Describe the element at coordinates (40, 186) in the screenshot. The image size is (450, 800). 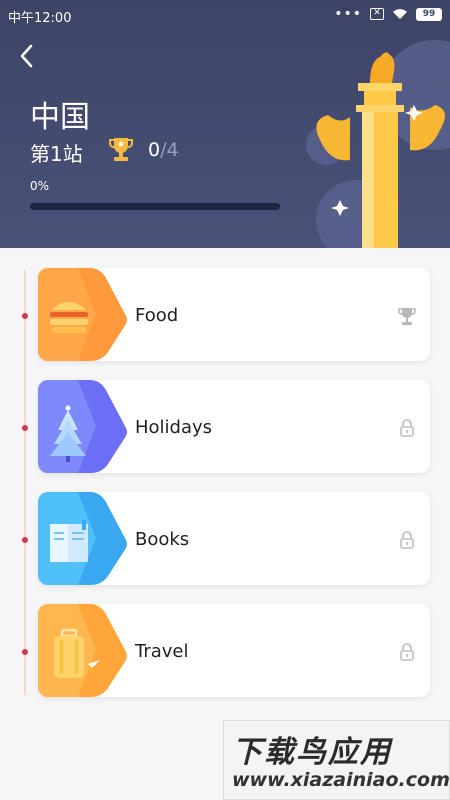
I see `progress-percent: 0%` at that location.